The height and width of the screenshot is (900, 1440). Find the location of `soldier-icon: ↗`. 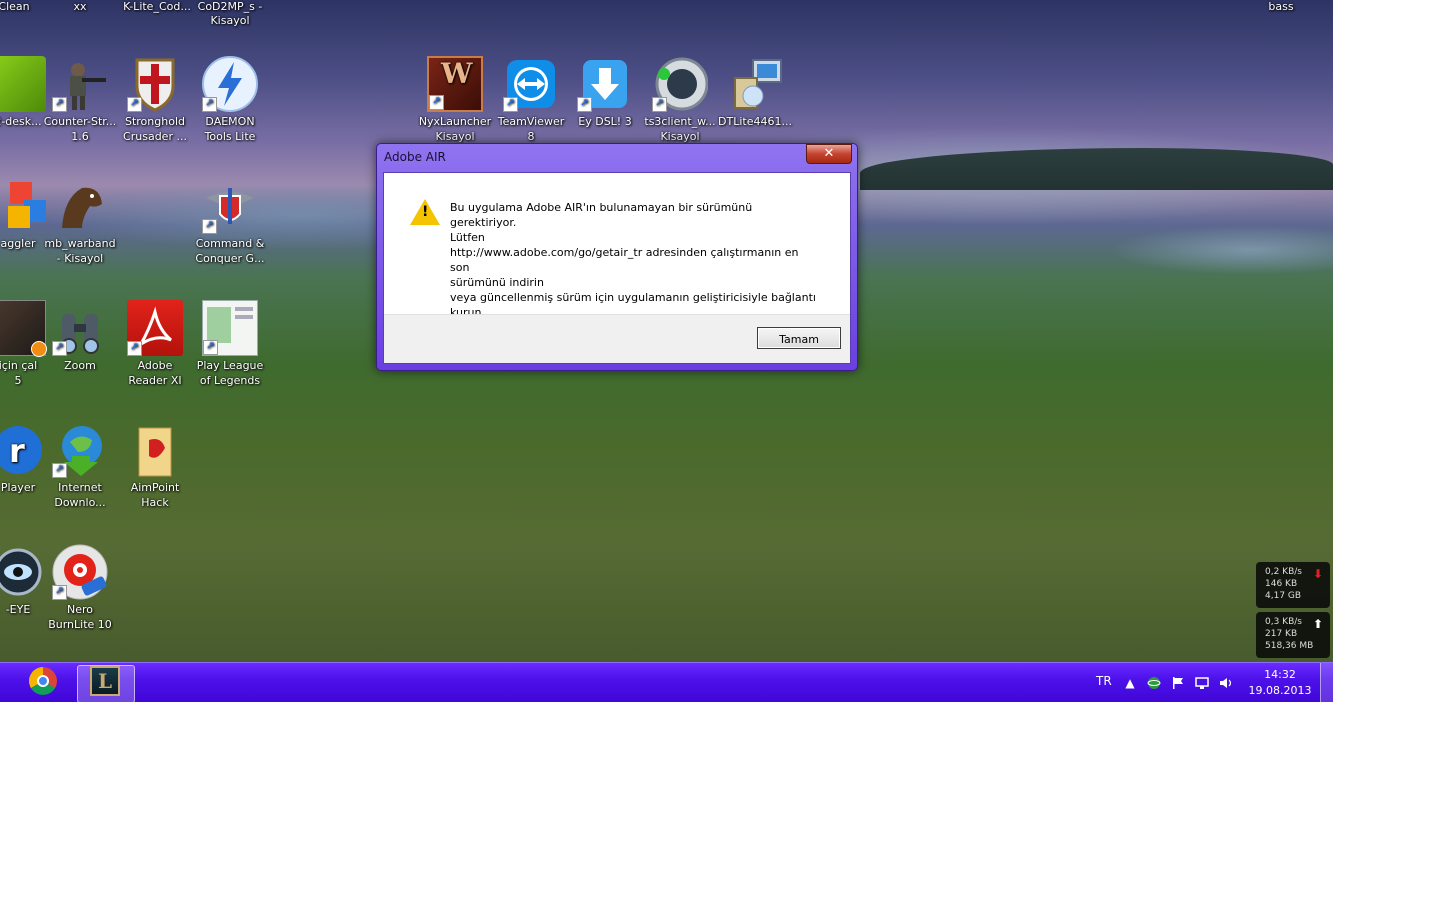

soldier-icon: ↗ is located at coordinates (80, 84).